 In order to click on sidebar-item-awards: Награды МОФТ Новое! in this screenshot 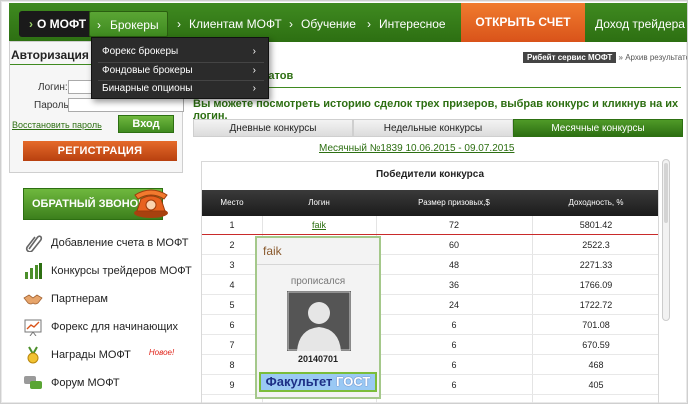, I will do `click(98, 355)`.